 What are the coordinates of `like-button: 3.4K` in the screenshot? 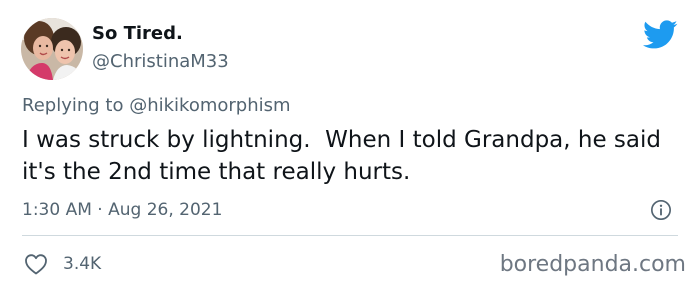 It's located at (62, 264).